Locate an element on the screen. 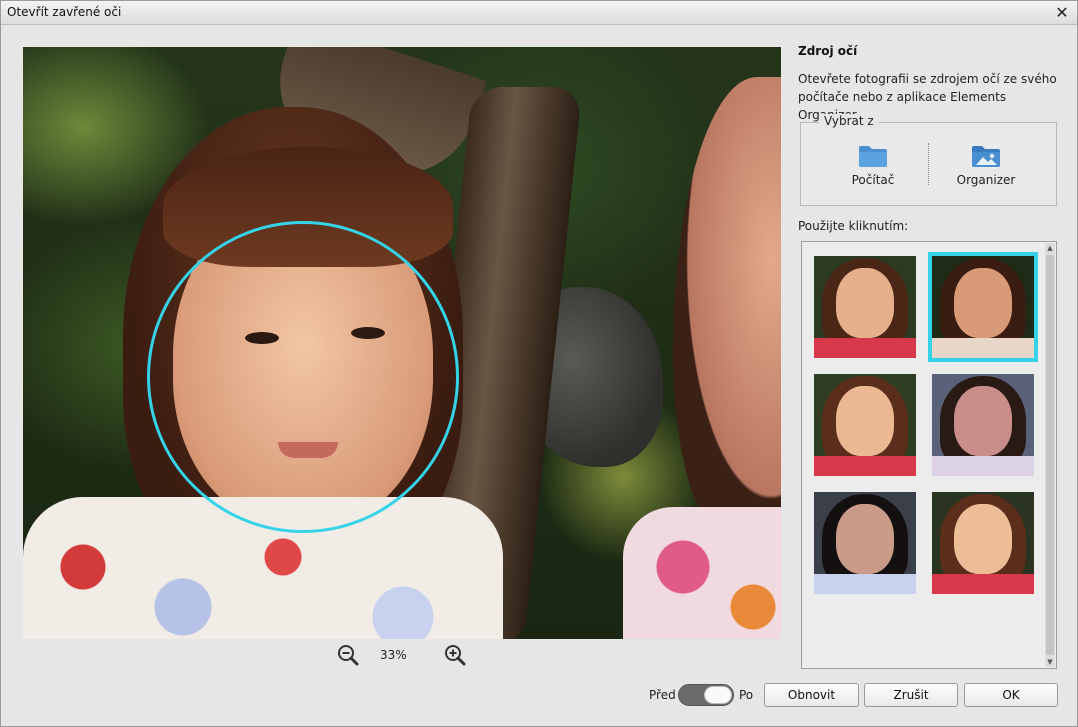 The width and height of the screenshot is (1078, 727). thumbnail-scrollbar: ▲ ▼ is located at coordinates (1050, 455).